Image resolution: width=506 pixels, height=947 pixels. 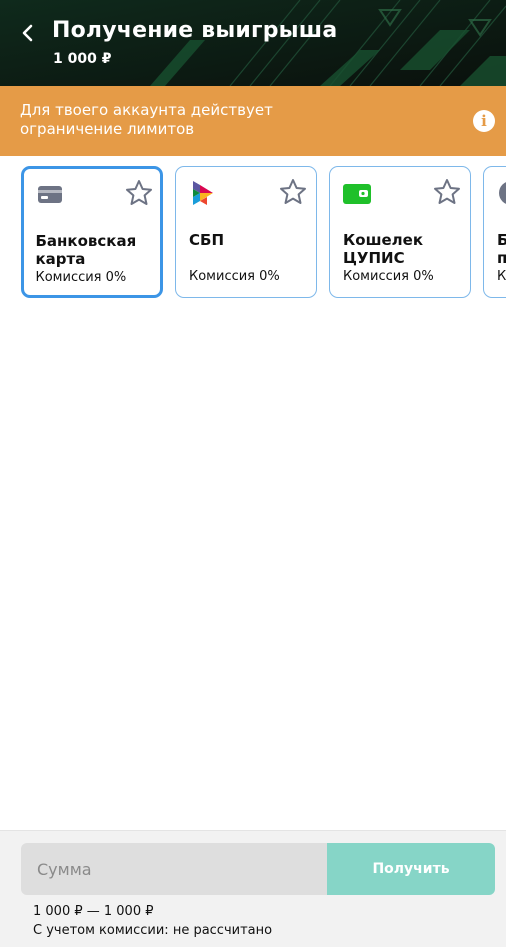 I want to click on amount-range: 1 000 ₽ — 1 000 ₽, so click(x=93, y=911).